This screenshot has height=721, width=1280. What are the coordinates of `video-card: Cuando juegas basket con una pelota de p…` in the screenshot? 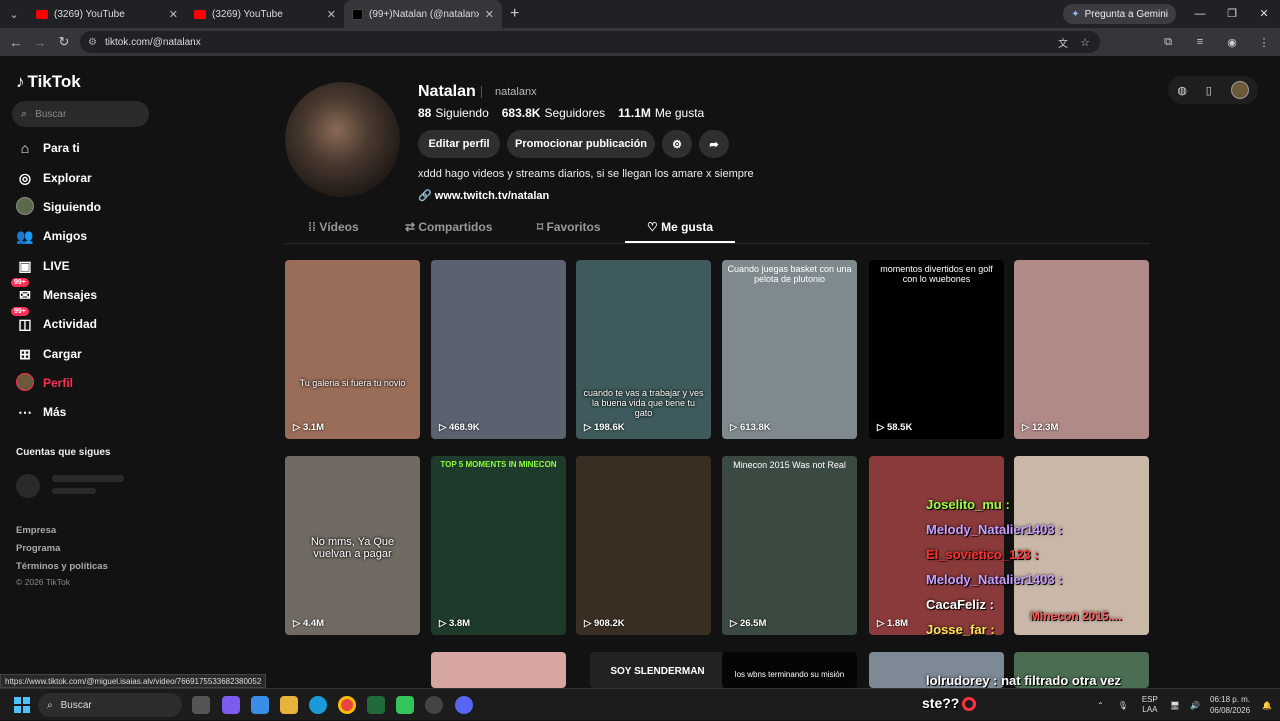 It's located at (789, 349).